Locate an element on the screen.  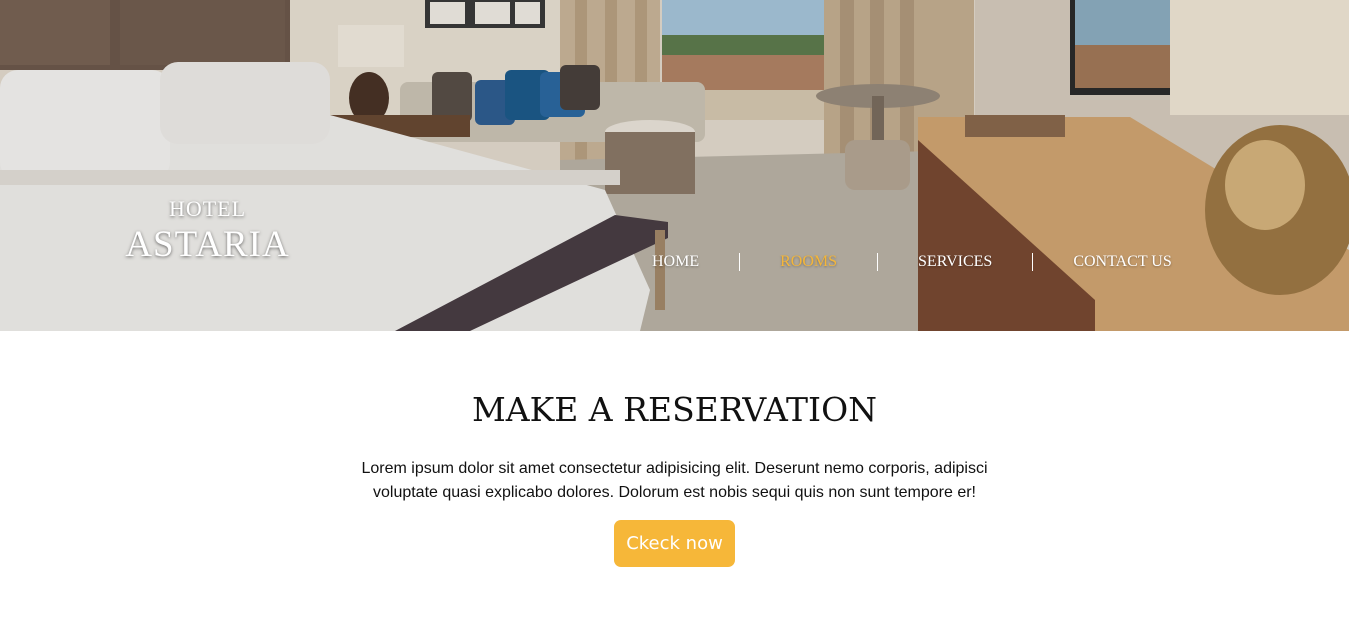
nav-home: HOME is located at coordinates (675, 262).